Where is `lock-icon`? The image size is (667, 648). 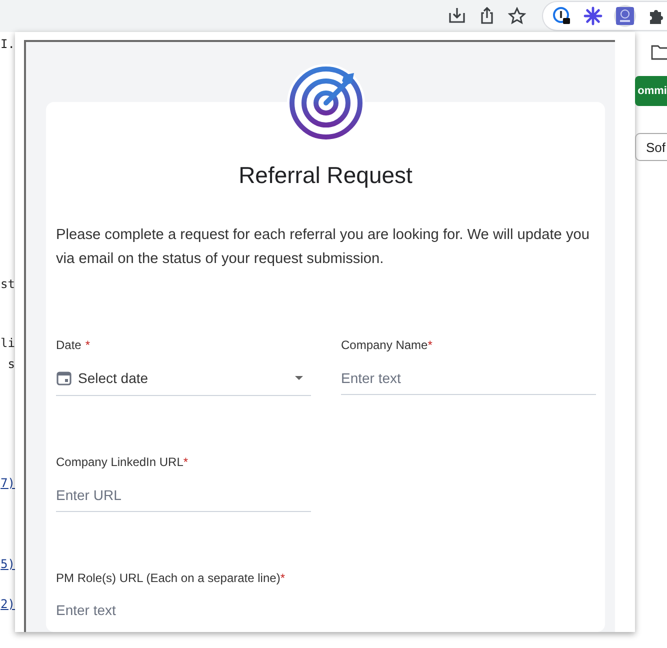 lock-icon is located at coordinates (562, 16).